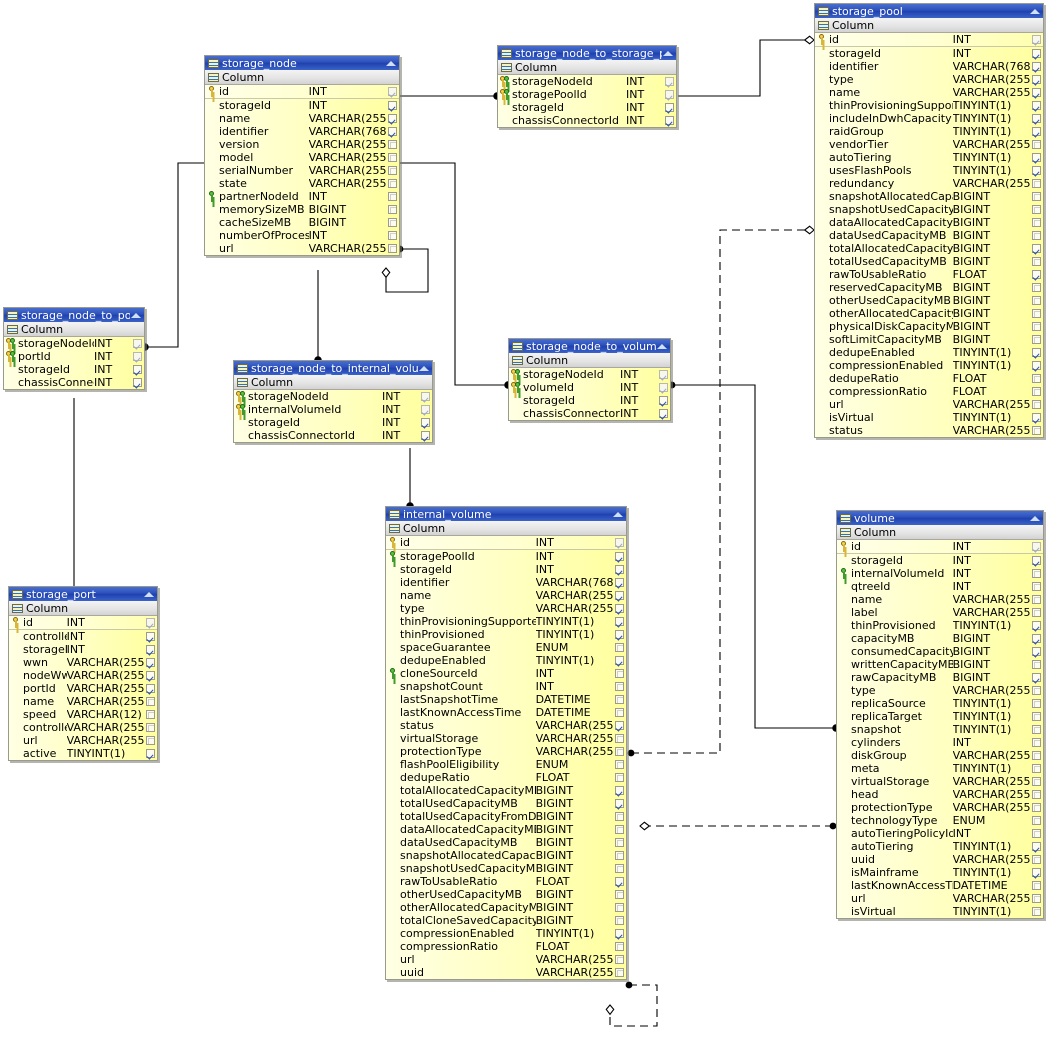 This screenshot has width=1048, height=1038. What do you see at coordinates (302, 144) in the screenshot?
I see `column-row: version VARCHAR(255)` at bounding box center [302, 144].